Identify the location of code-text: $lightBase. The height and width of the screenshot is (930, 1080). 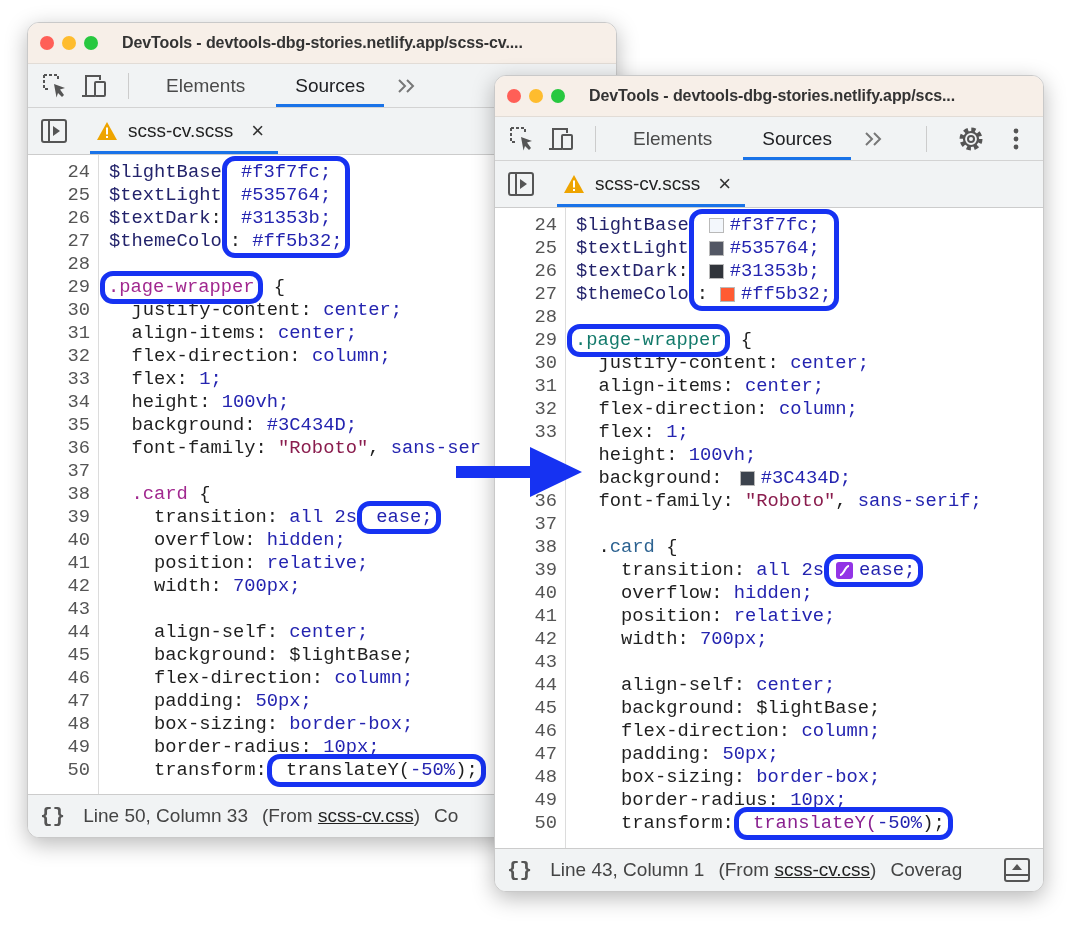
(632, 225).